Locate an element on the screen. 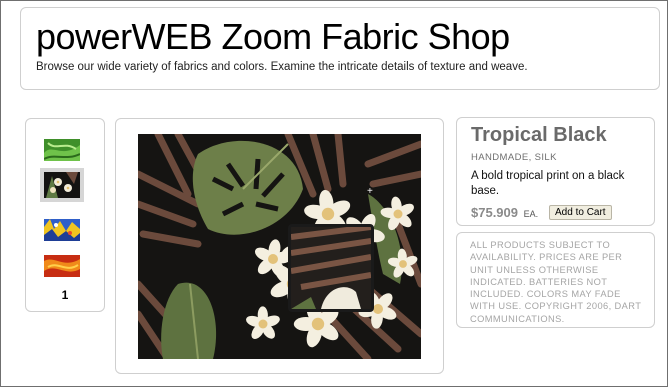 This screenshot has height=387, width=668. tropical-black-fabric-thumbnail is located at coordinates (62, 185).